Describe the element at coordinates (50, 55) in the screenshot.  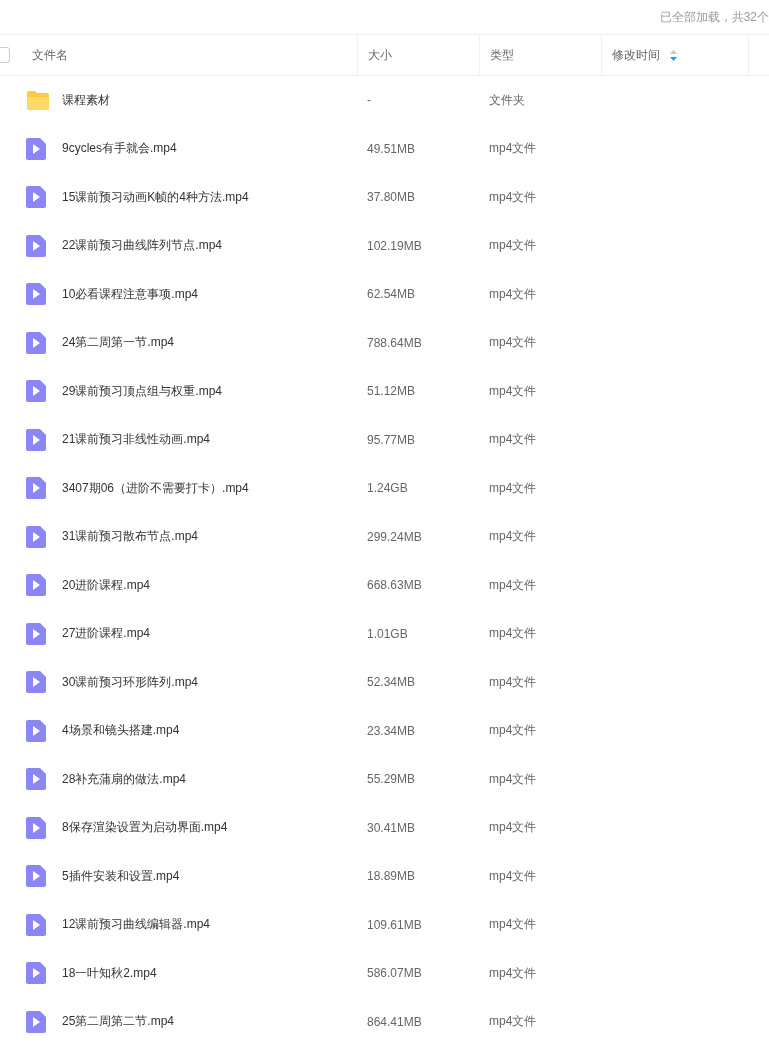
I see `column-header: 文件名` at that location.